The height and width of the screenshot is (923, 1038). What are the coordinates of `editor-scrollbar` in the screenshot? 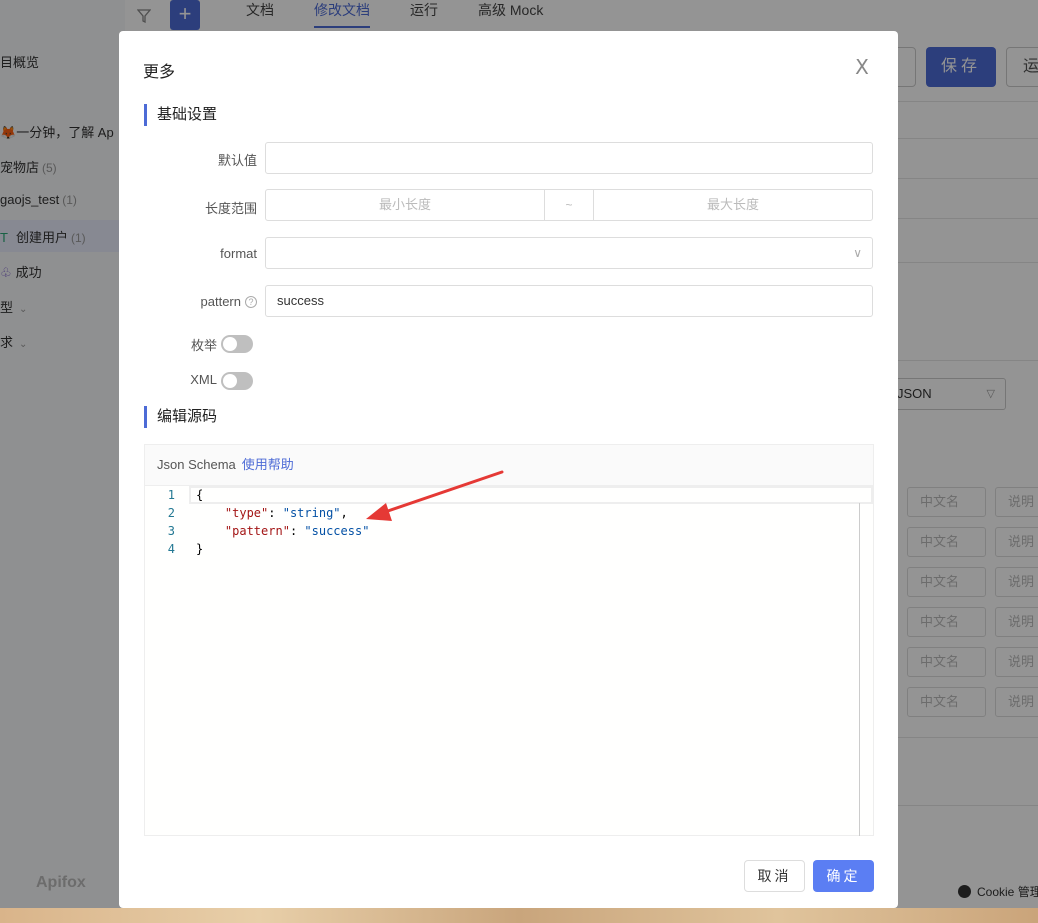 It's located at (859, 669).